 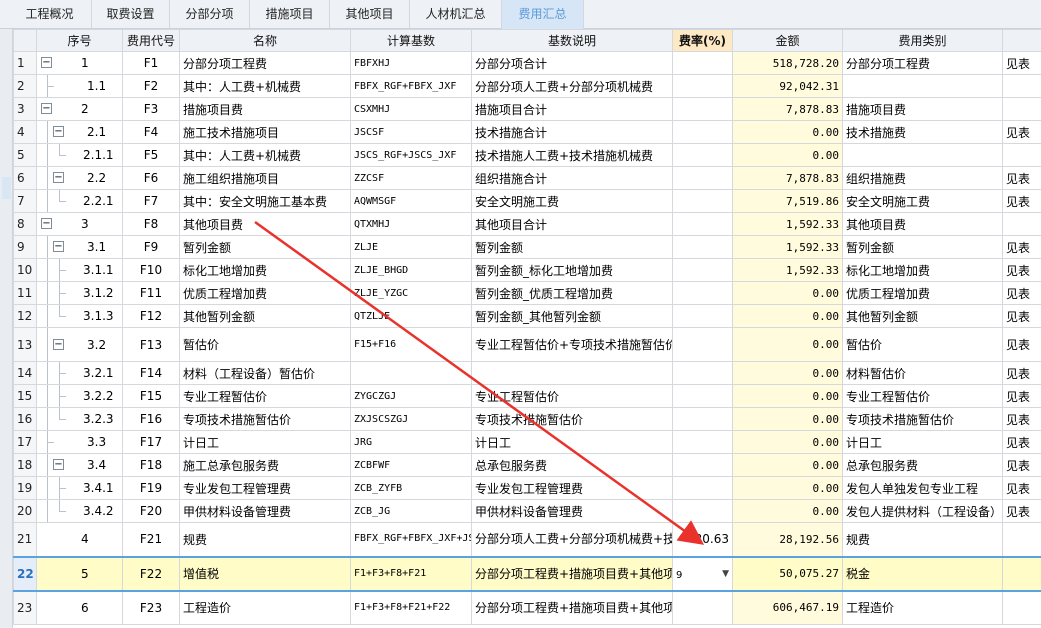 I want to click on header-code: 费用代号, so click(x=151, y=40).